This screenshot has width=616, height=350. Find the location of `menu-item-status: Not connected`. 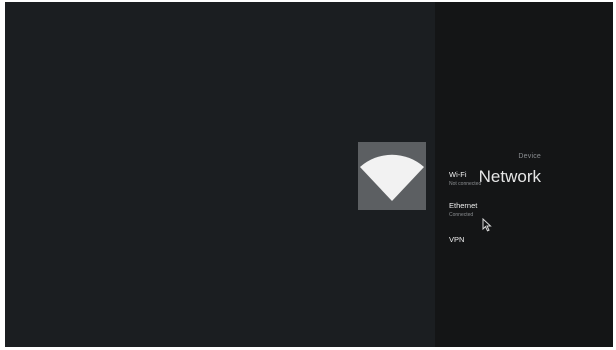

menu-item-status: Not connected is located at coordinates (465, 184).